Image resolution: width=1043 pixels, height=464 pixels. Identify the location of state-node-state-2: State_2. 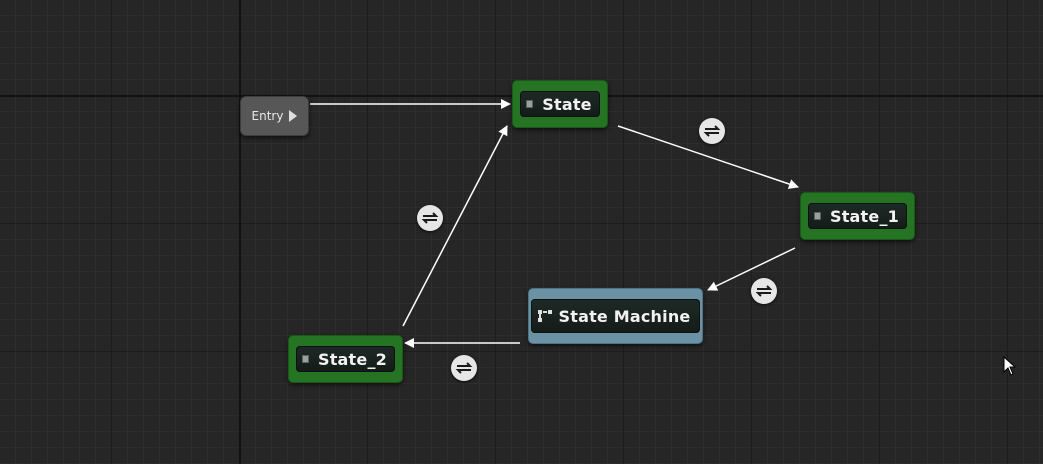
(345, 359).